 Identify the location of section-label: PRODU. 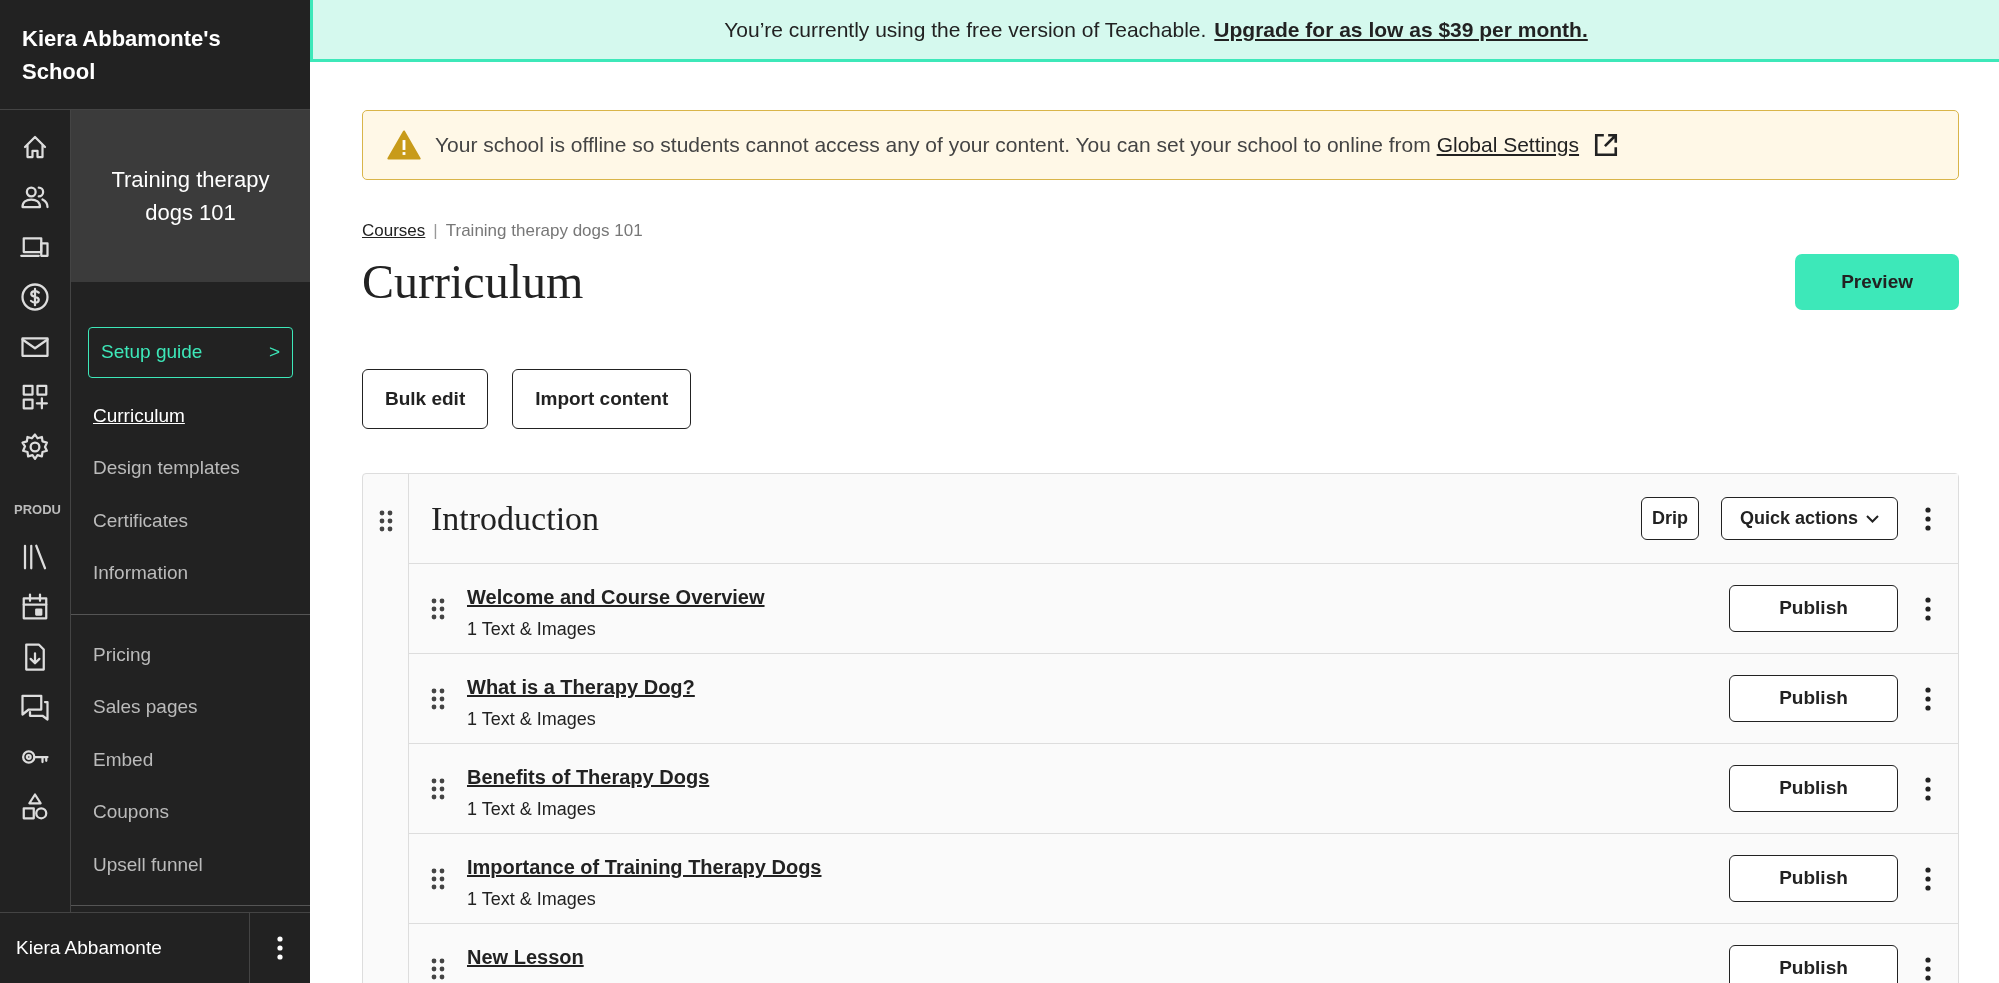
(37, 510).